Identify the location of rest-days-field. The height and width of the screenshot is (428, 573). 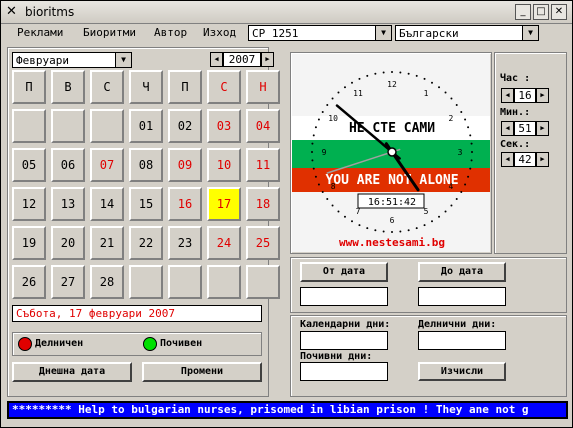
(344, 371).